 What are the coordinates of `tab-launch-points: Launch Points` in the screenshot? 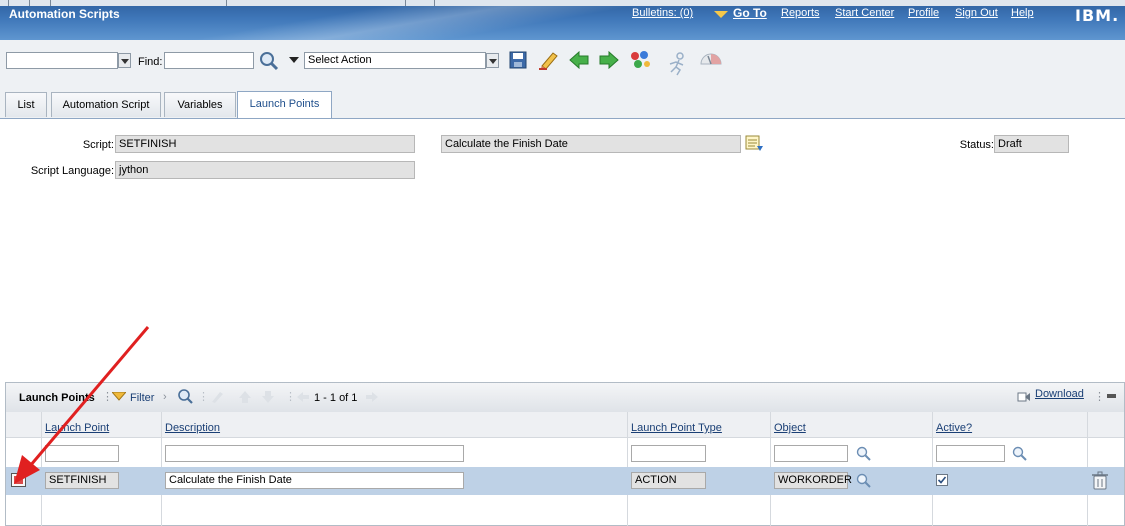 It's located at (284, 104).